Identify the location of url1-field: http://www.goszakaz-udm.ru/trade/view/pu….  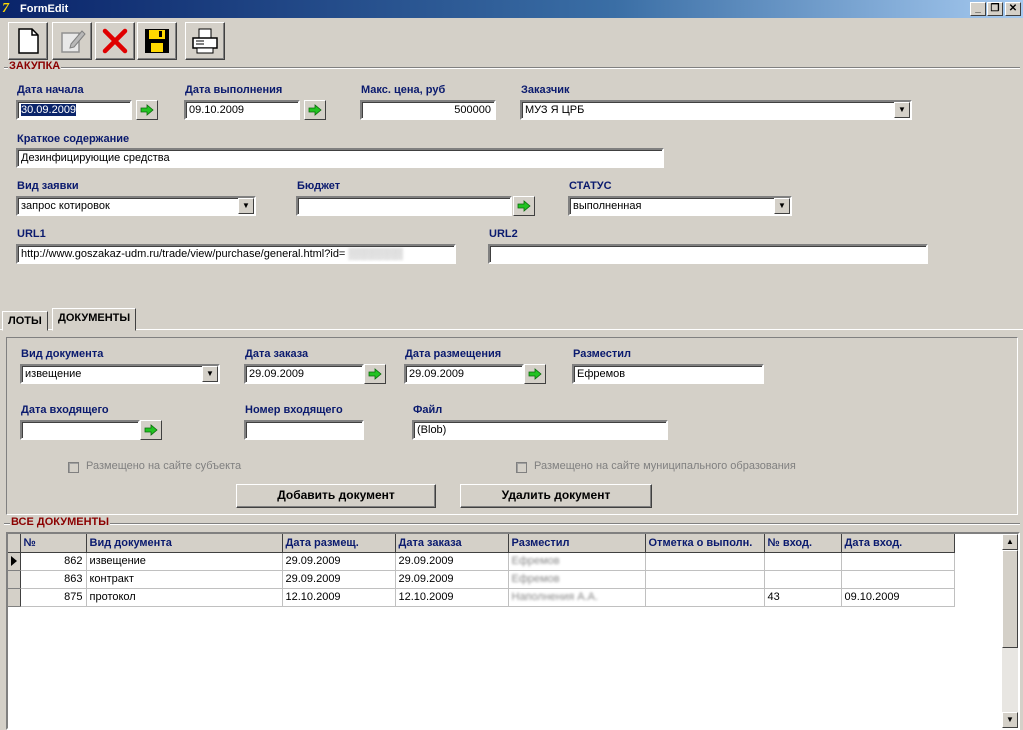
(236, 254).